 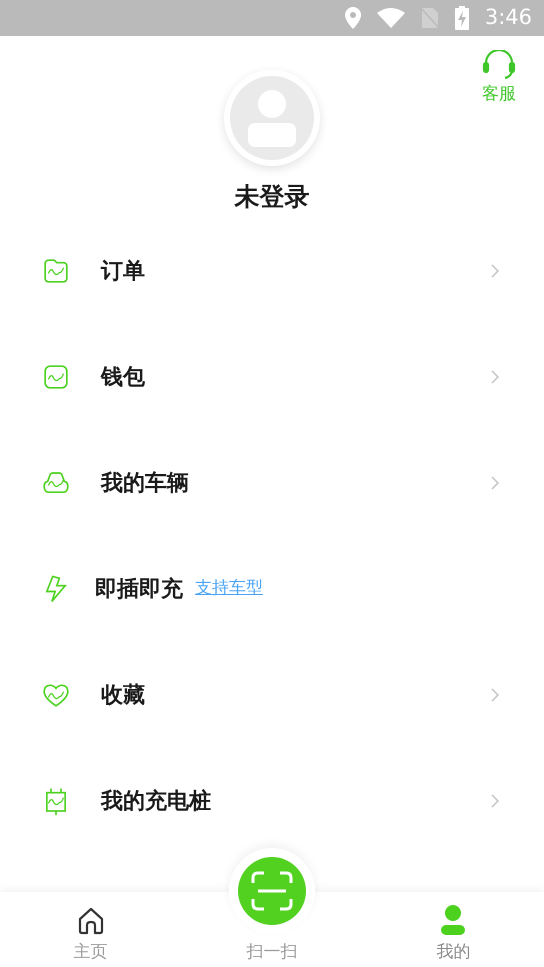 I want to click on menu-label: 我的充电桩, so click(x=156, y=802).